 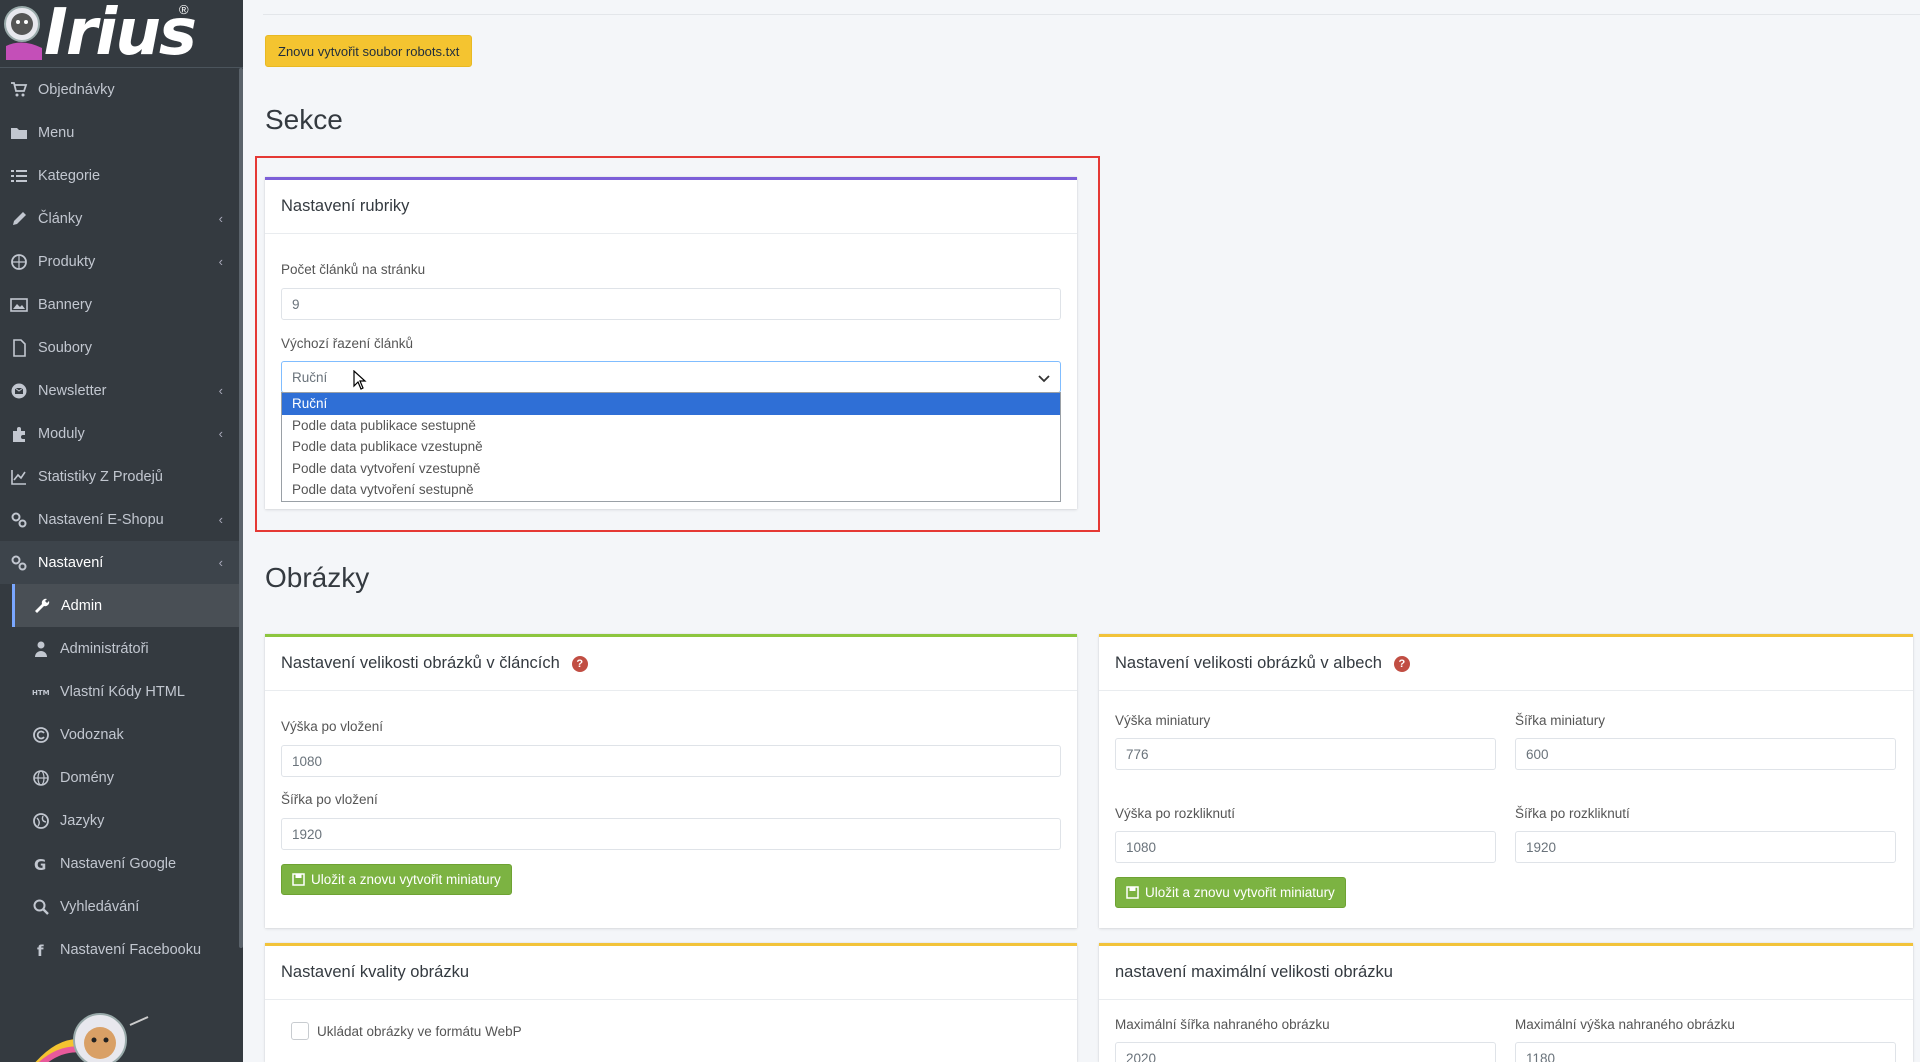 What do you see at coordinates (121, 132) in the screenshot?
I see `sidebar-item-1: Menu` at bounding box center [121, 132].